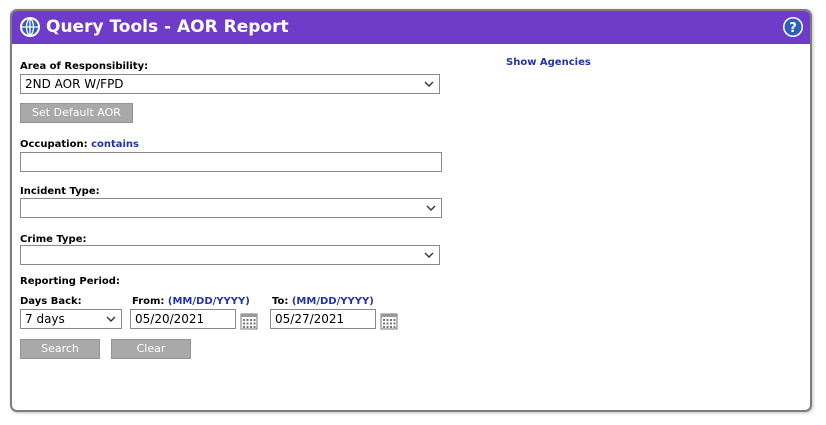 This screenshot has width=826, height=425. What do you see at coordinates (280, 301) in the screenshot?
I see `to-label: To:` at bounding box center [280, 301].